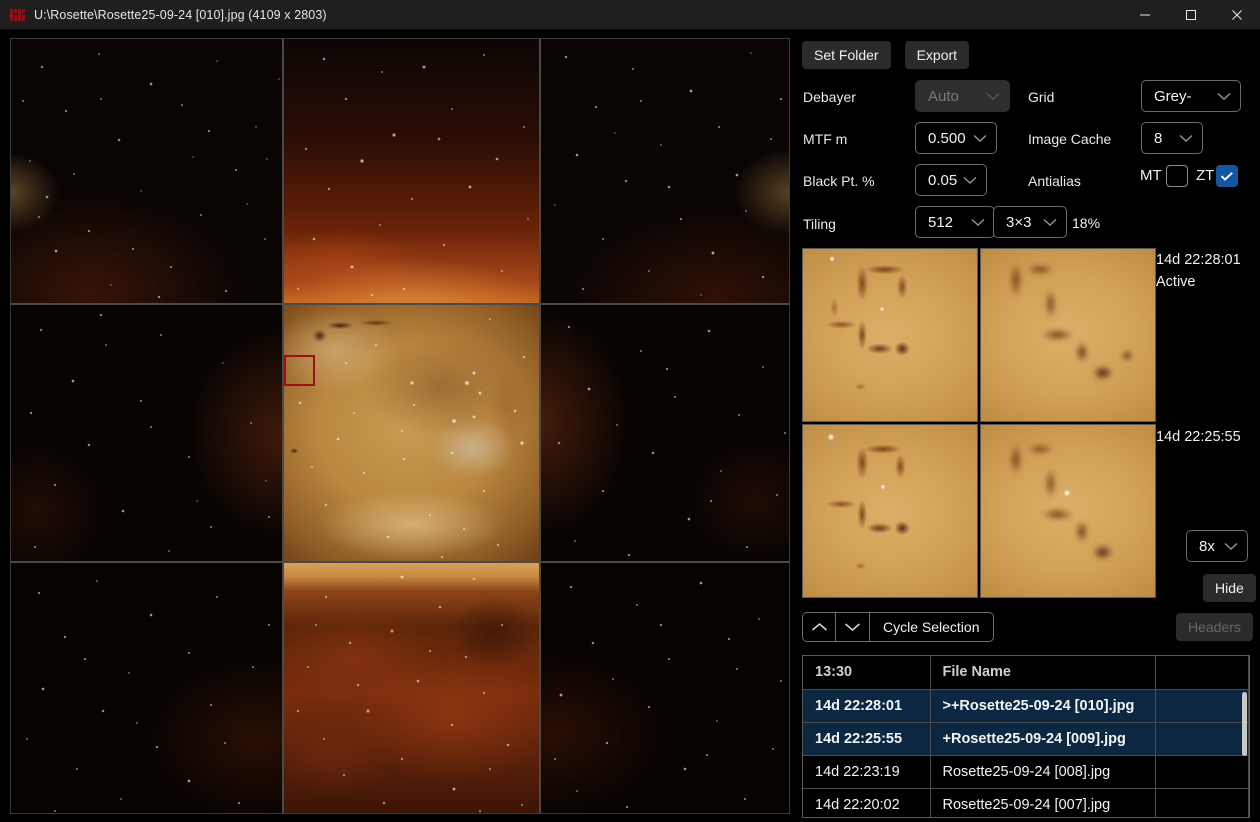 The image size is (1260, 822). I want to click on zoom-level-value: 8x, so click(1207, 546).